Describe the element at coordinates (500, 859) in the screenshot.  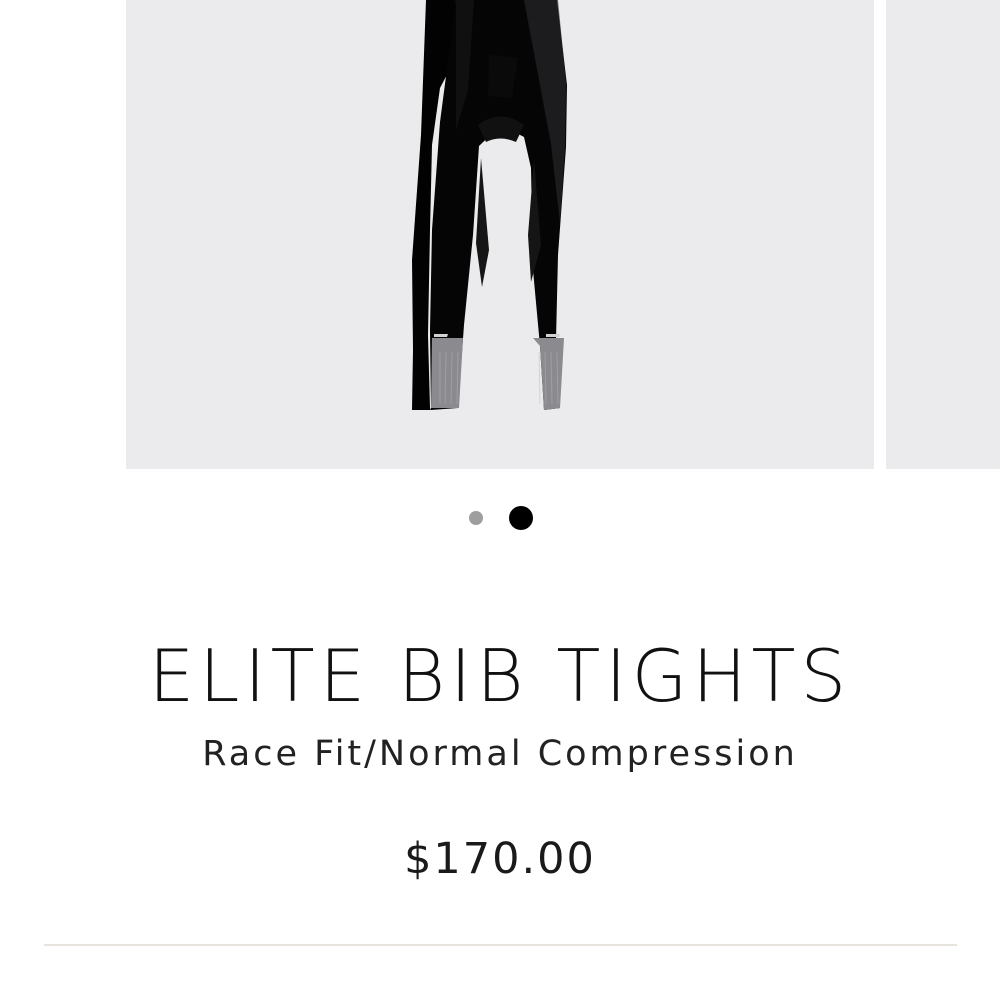
I see `product-price: $170.00` at that location.